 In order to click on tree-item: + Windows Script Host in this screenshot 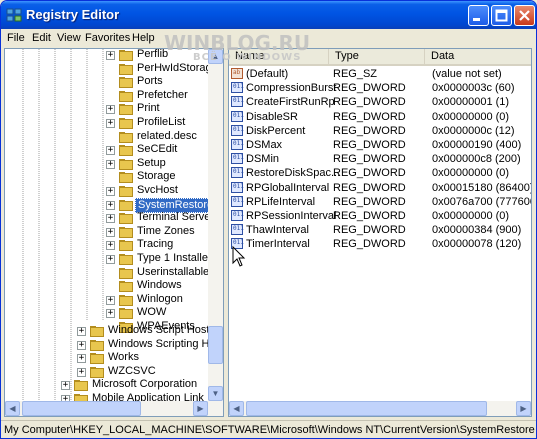, I will do `click(107, 331)`.